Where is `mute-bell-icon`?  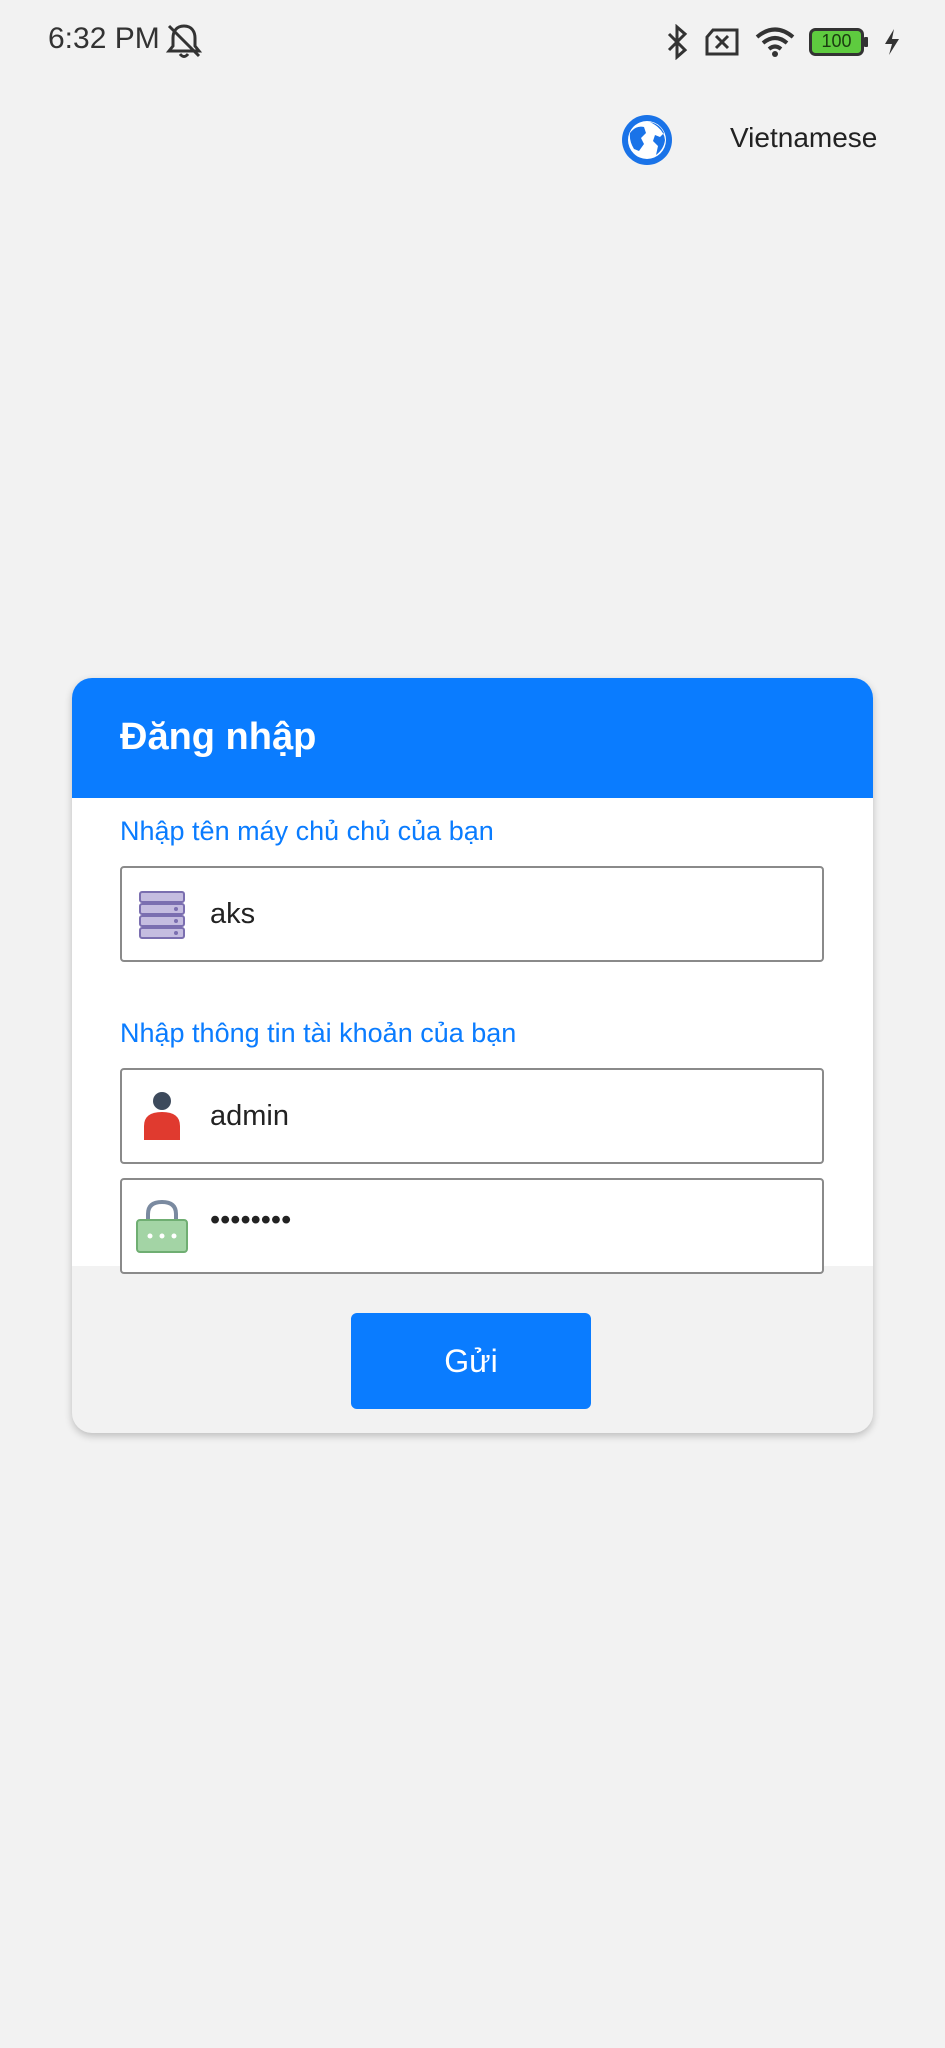 mute-bell-icon is located at coordinates (184, 41).